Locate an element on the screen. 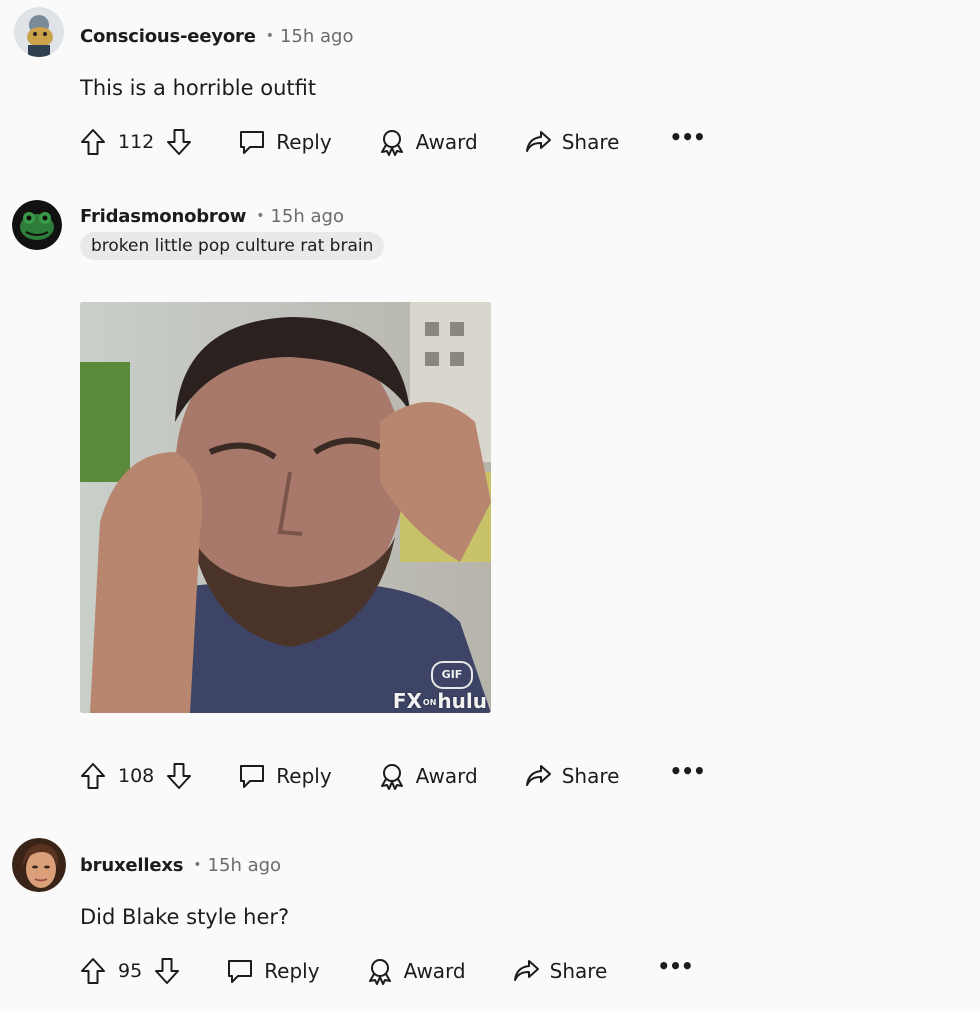  comment-body: Did Blake style her? is located at coordinates (185, 917).